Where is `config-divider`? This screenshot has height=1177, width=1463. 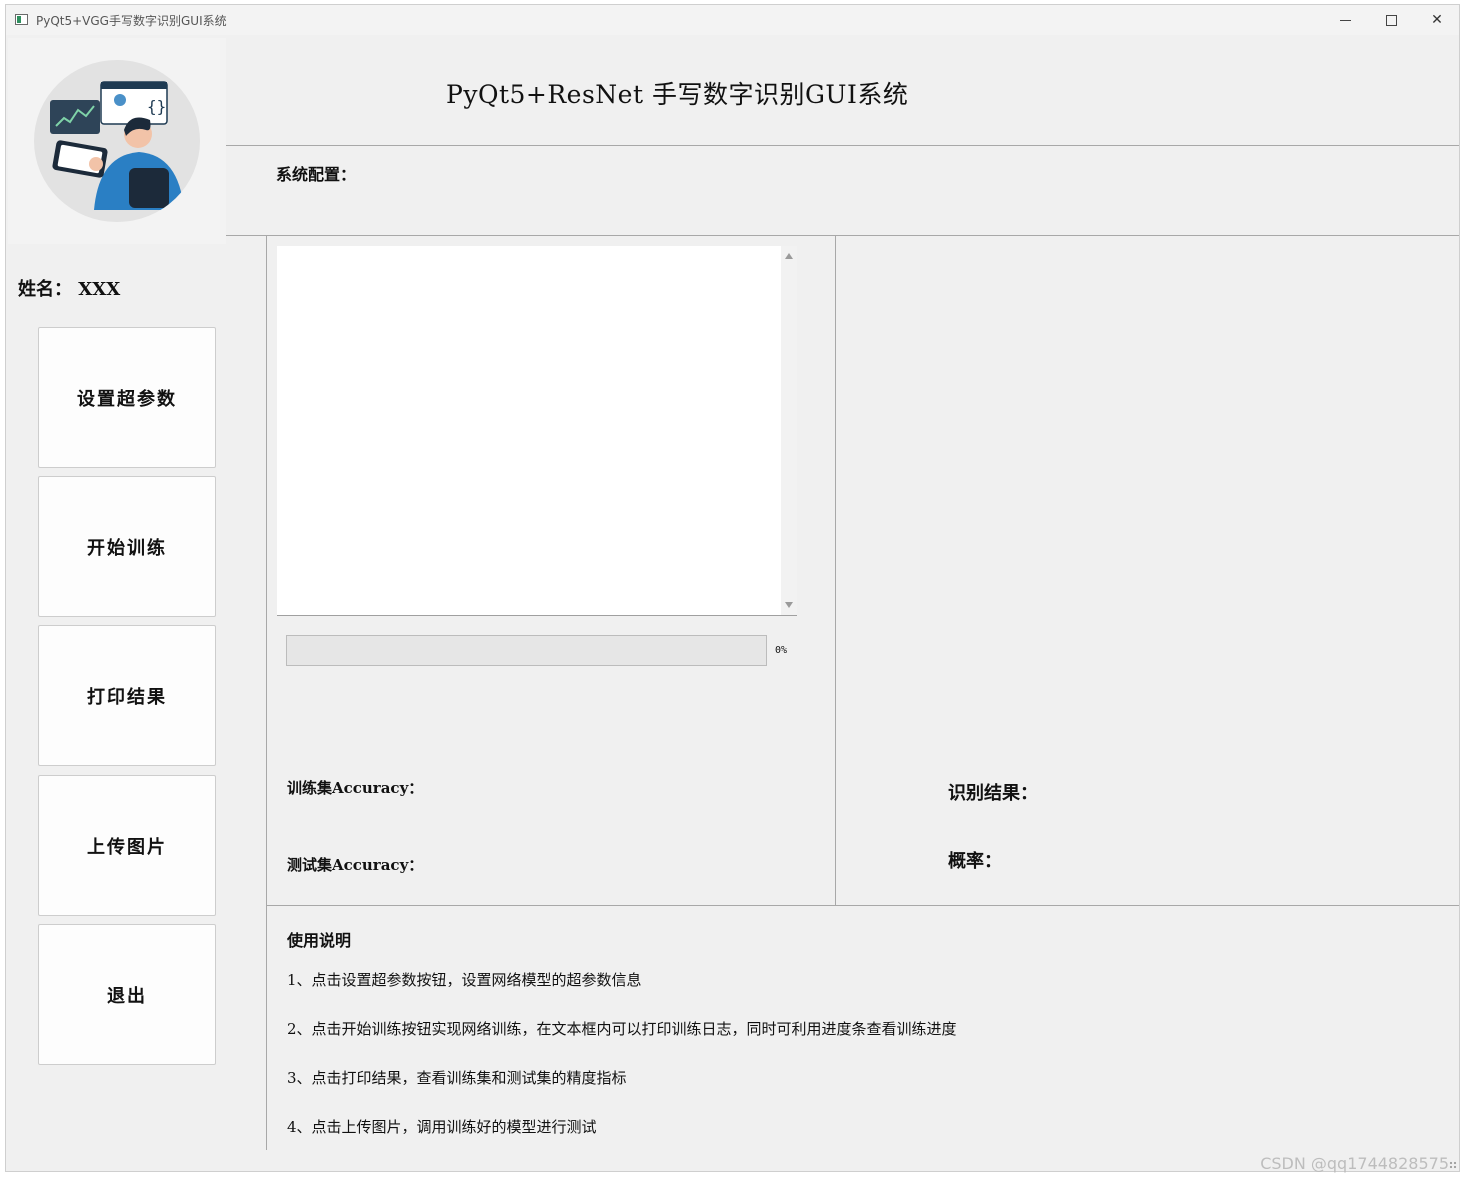
config-divider is located at coordinates (842, 235).